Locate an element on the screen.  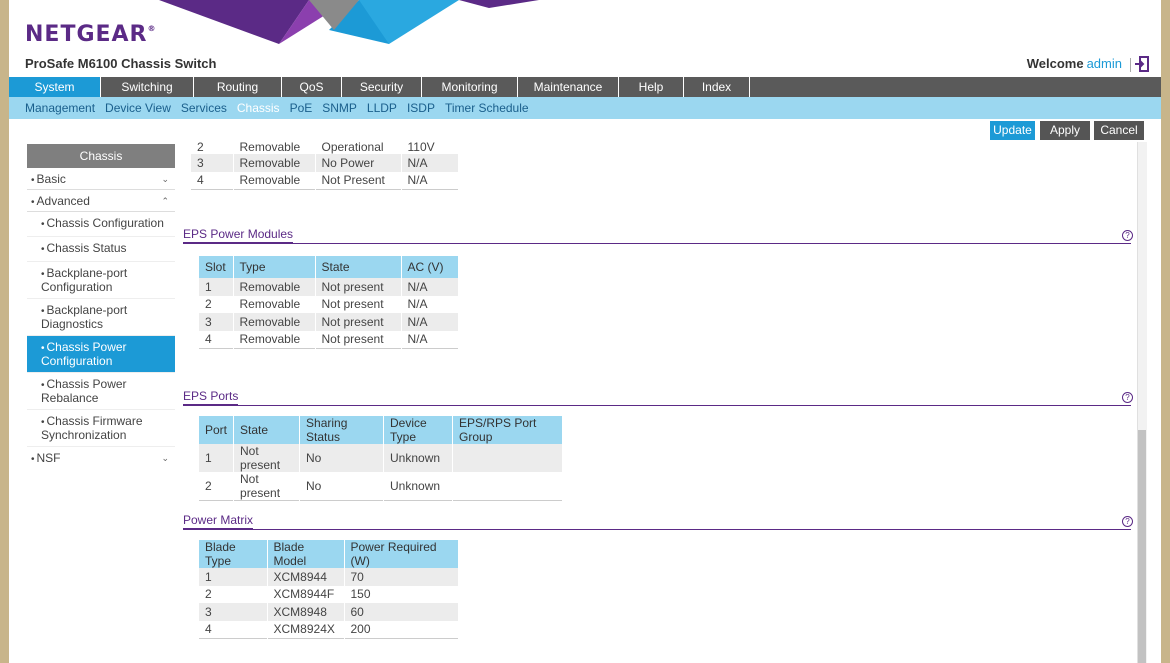
column-header: Type is located at coordinates (274, 267).